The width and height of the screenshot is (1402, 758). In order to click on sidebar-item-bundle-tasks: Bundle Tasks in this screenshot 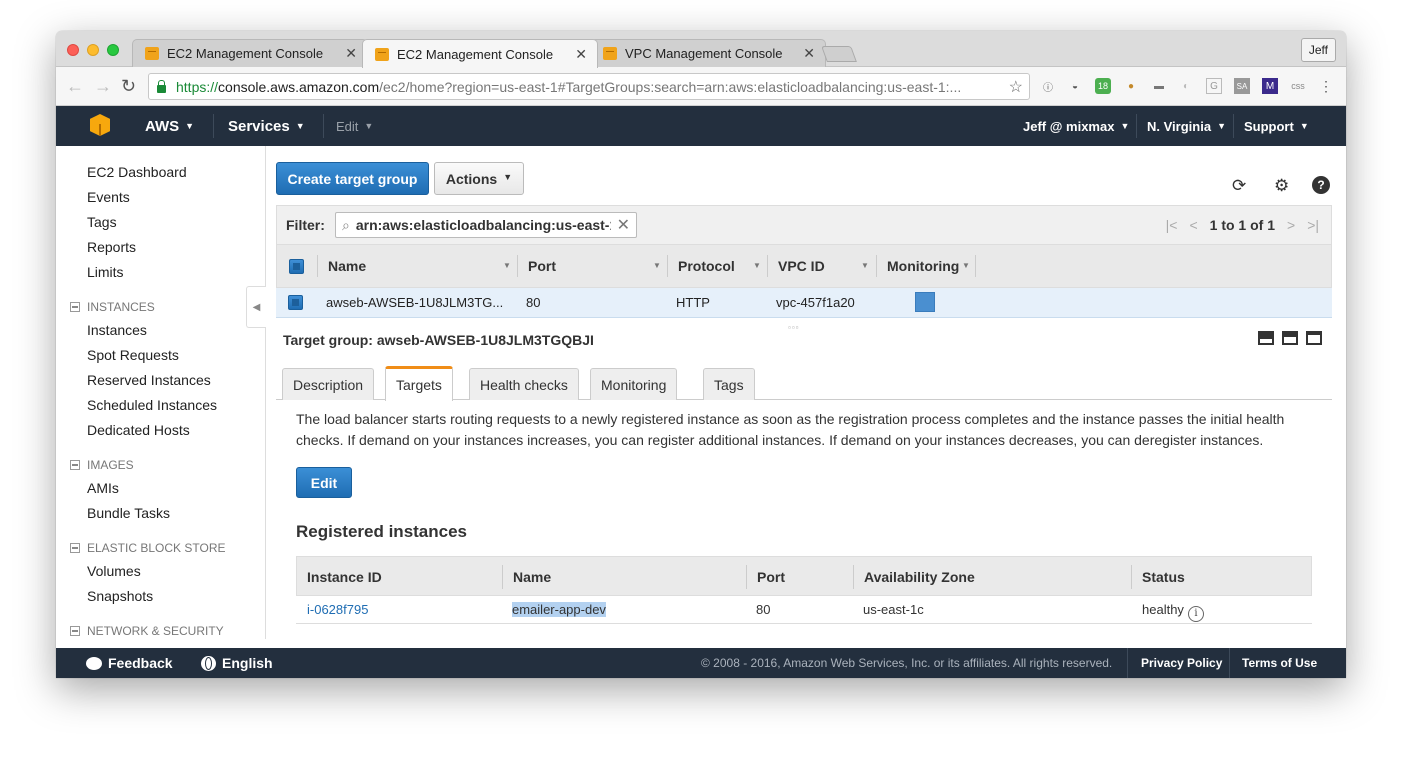, I will do `click(128, 513)`.